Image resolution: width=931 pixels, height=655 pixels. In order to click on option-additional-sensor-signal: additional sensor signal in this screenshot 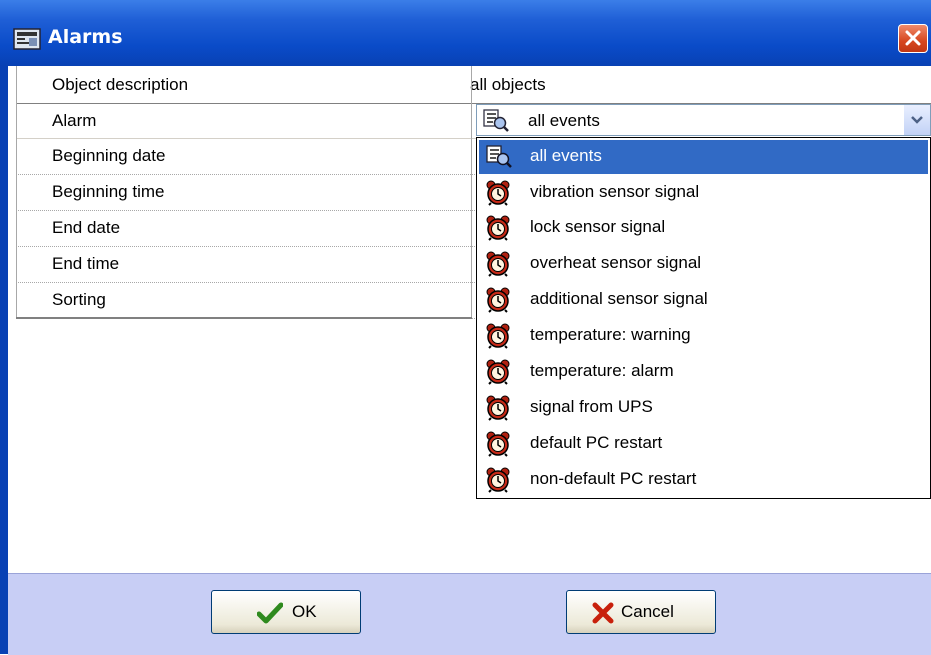, I will do `click(703, 300)`.